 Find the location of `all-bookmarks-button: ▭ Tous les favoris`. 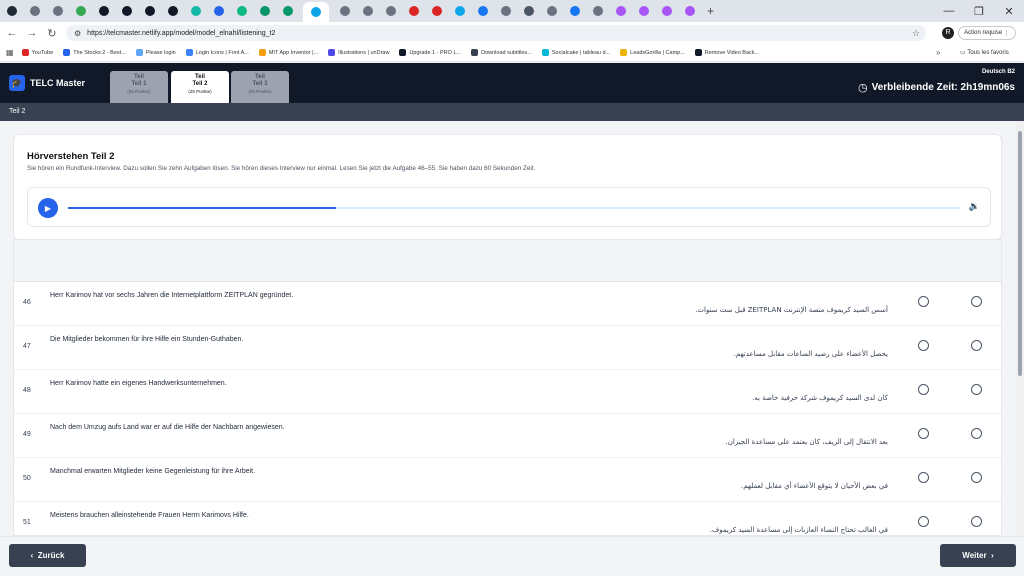

all-bookmarks-button: ▭ Tous les favoris is located at coordinates (984, 53).